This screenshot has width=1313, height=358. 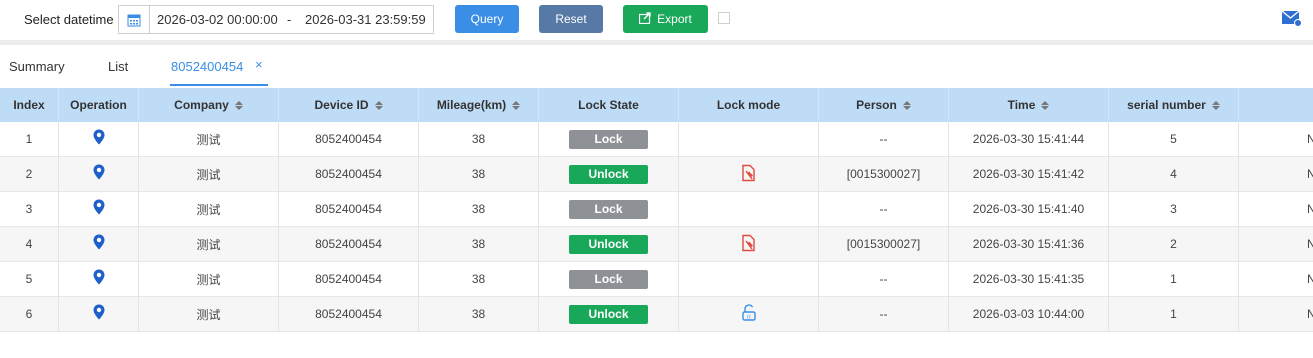 I want to click on end-datetime: 2026-03-31 23:59:59, so click(x=365, y=19).